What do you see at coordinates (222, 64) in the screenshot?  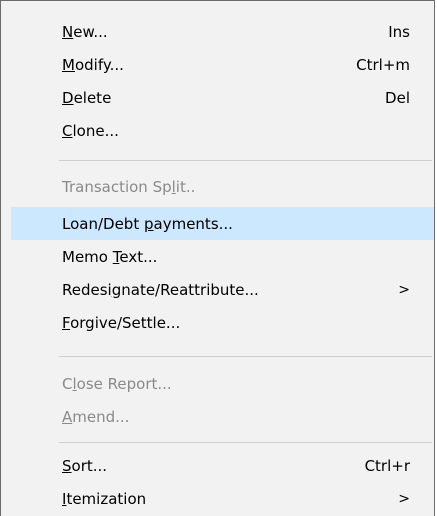 I see `menu-item-modify: Modify... Ctrl+m` at bounding box center [222, 64].